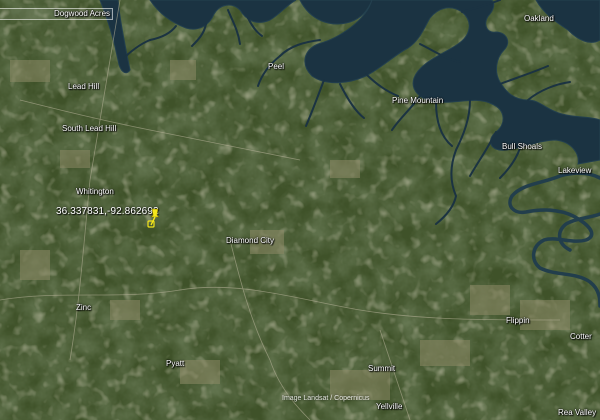 Image resolution: width=600 pixels, height=420 pixels. I want to click on marker-coordinates-label: 36.337831,-92.862692, so click(107, 211).